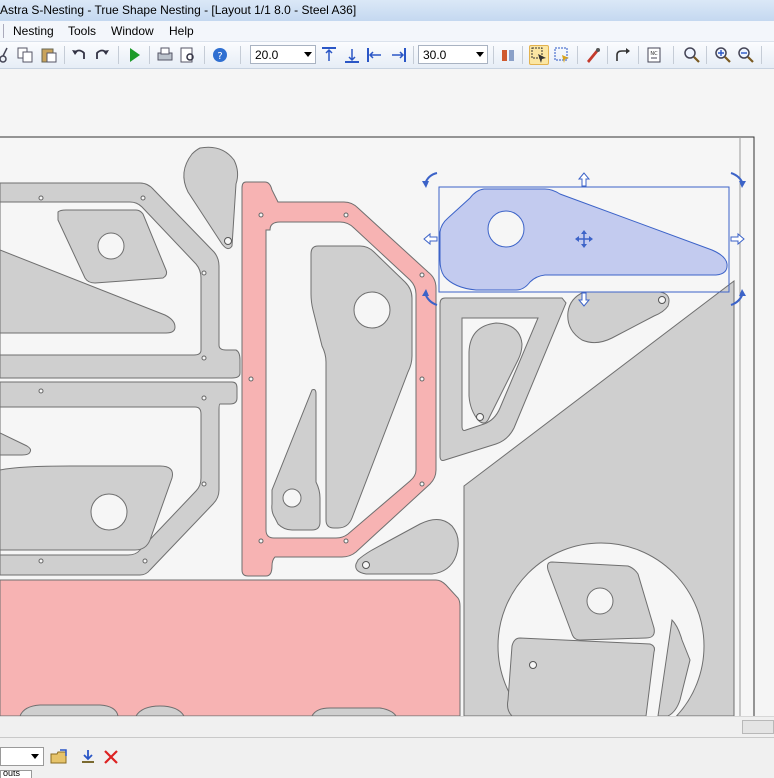 The height and width of the screenshot is (778, 774). I want to click on run-icon, so click(134, 55).